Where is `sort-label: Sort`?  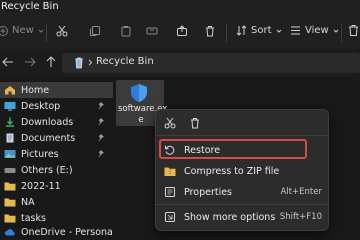
sort-label: Sort is located at coordinates (261, 30).